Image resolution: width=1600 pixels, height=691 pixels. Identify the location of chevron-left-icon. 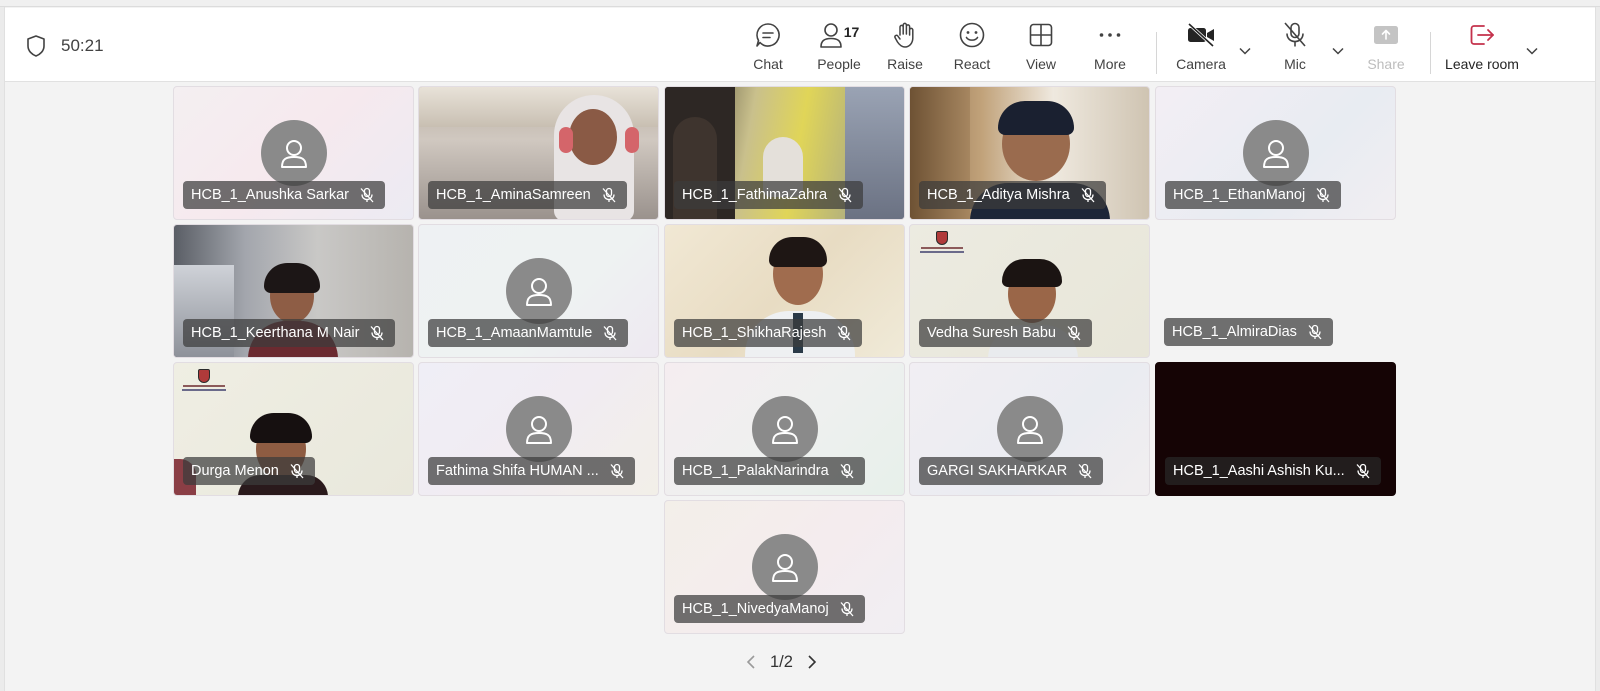
(750, 662).